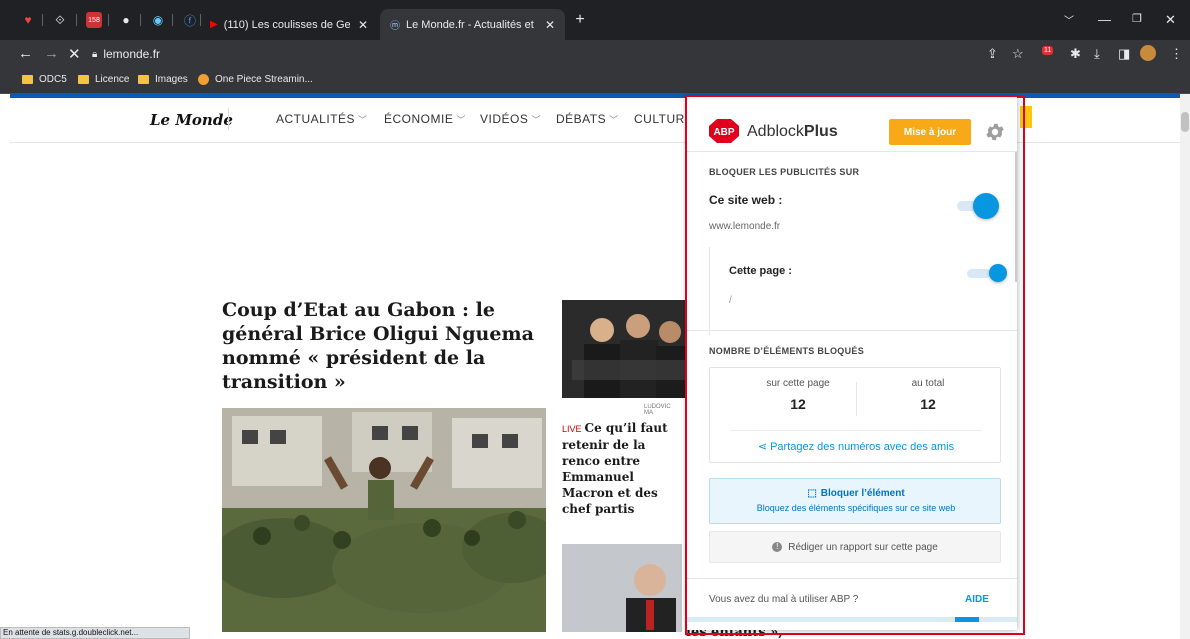  I want to click on tab-title: (110) Les coulisses de Genshin Im, so click(286, 24).